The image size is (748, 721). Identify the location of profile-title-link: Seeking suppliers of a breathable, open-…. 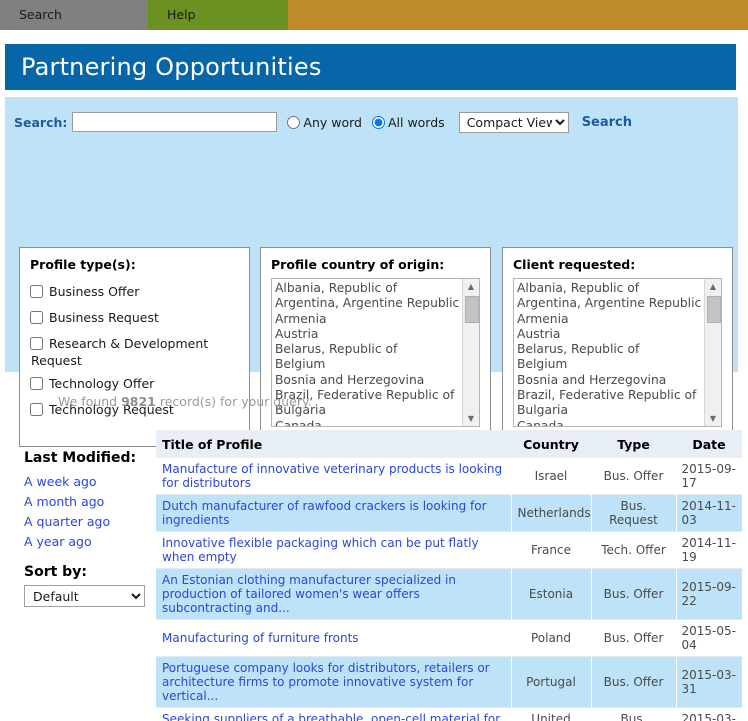
(331, 716).